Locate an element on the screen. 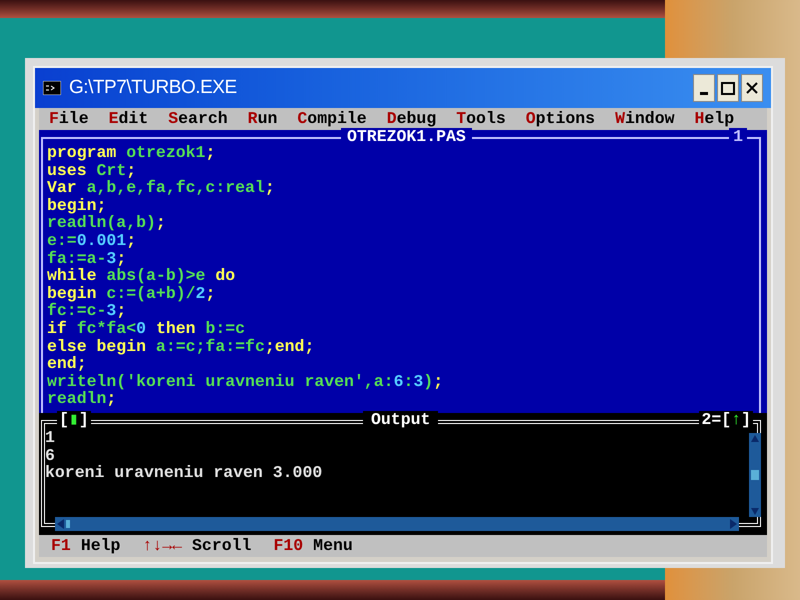  code-line: if fc*fa<0 then b:=c is located at coordinates (146, 329).